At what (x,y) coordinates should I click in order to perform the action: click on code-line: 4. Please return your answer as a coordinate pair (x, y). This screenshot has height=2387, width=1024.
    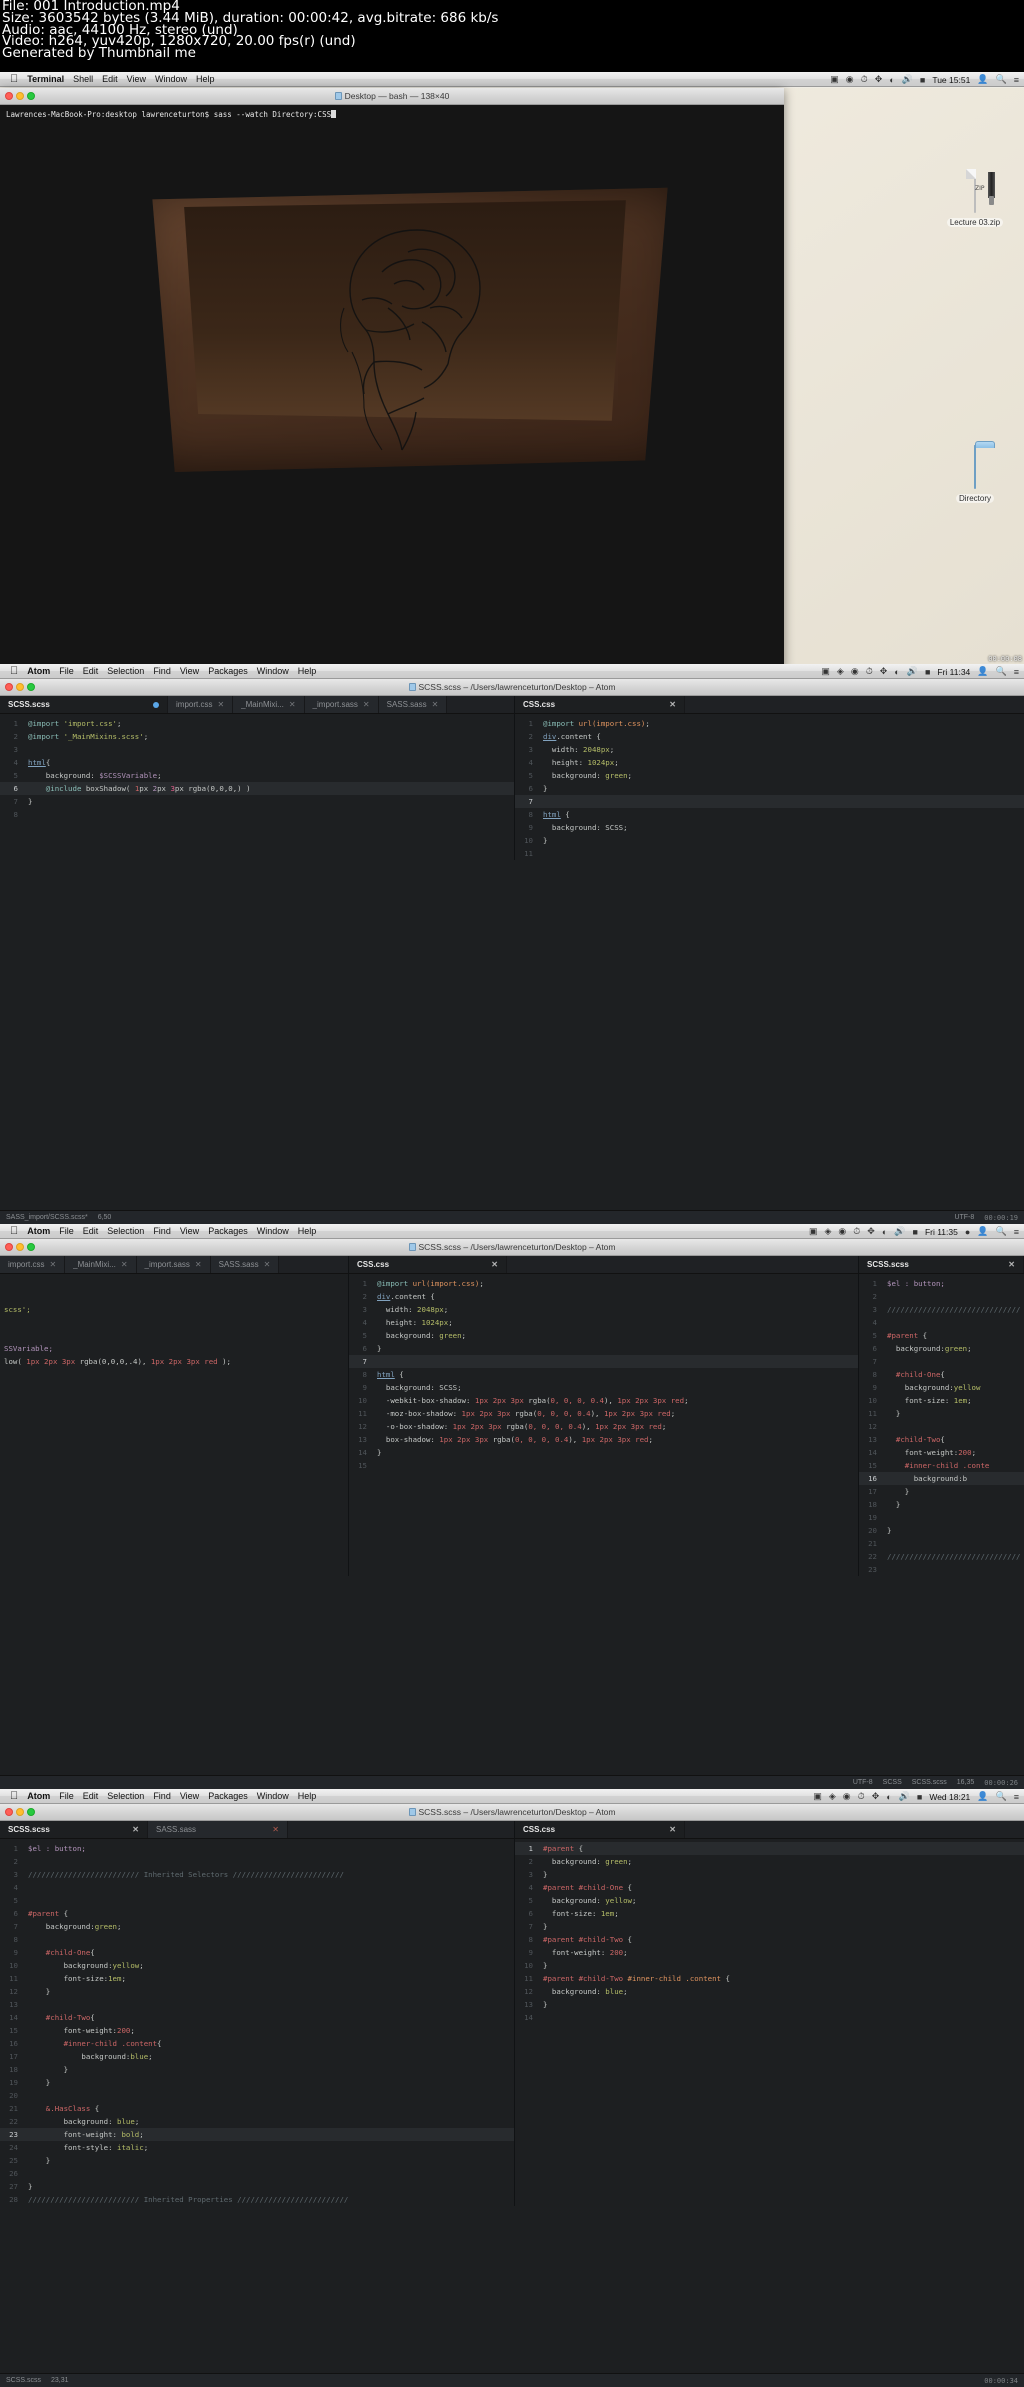
    Looking at the image, I should click on (257, 1887).